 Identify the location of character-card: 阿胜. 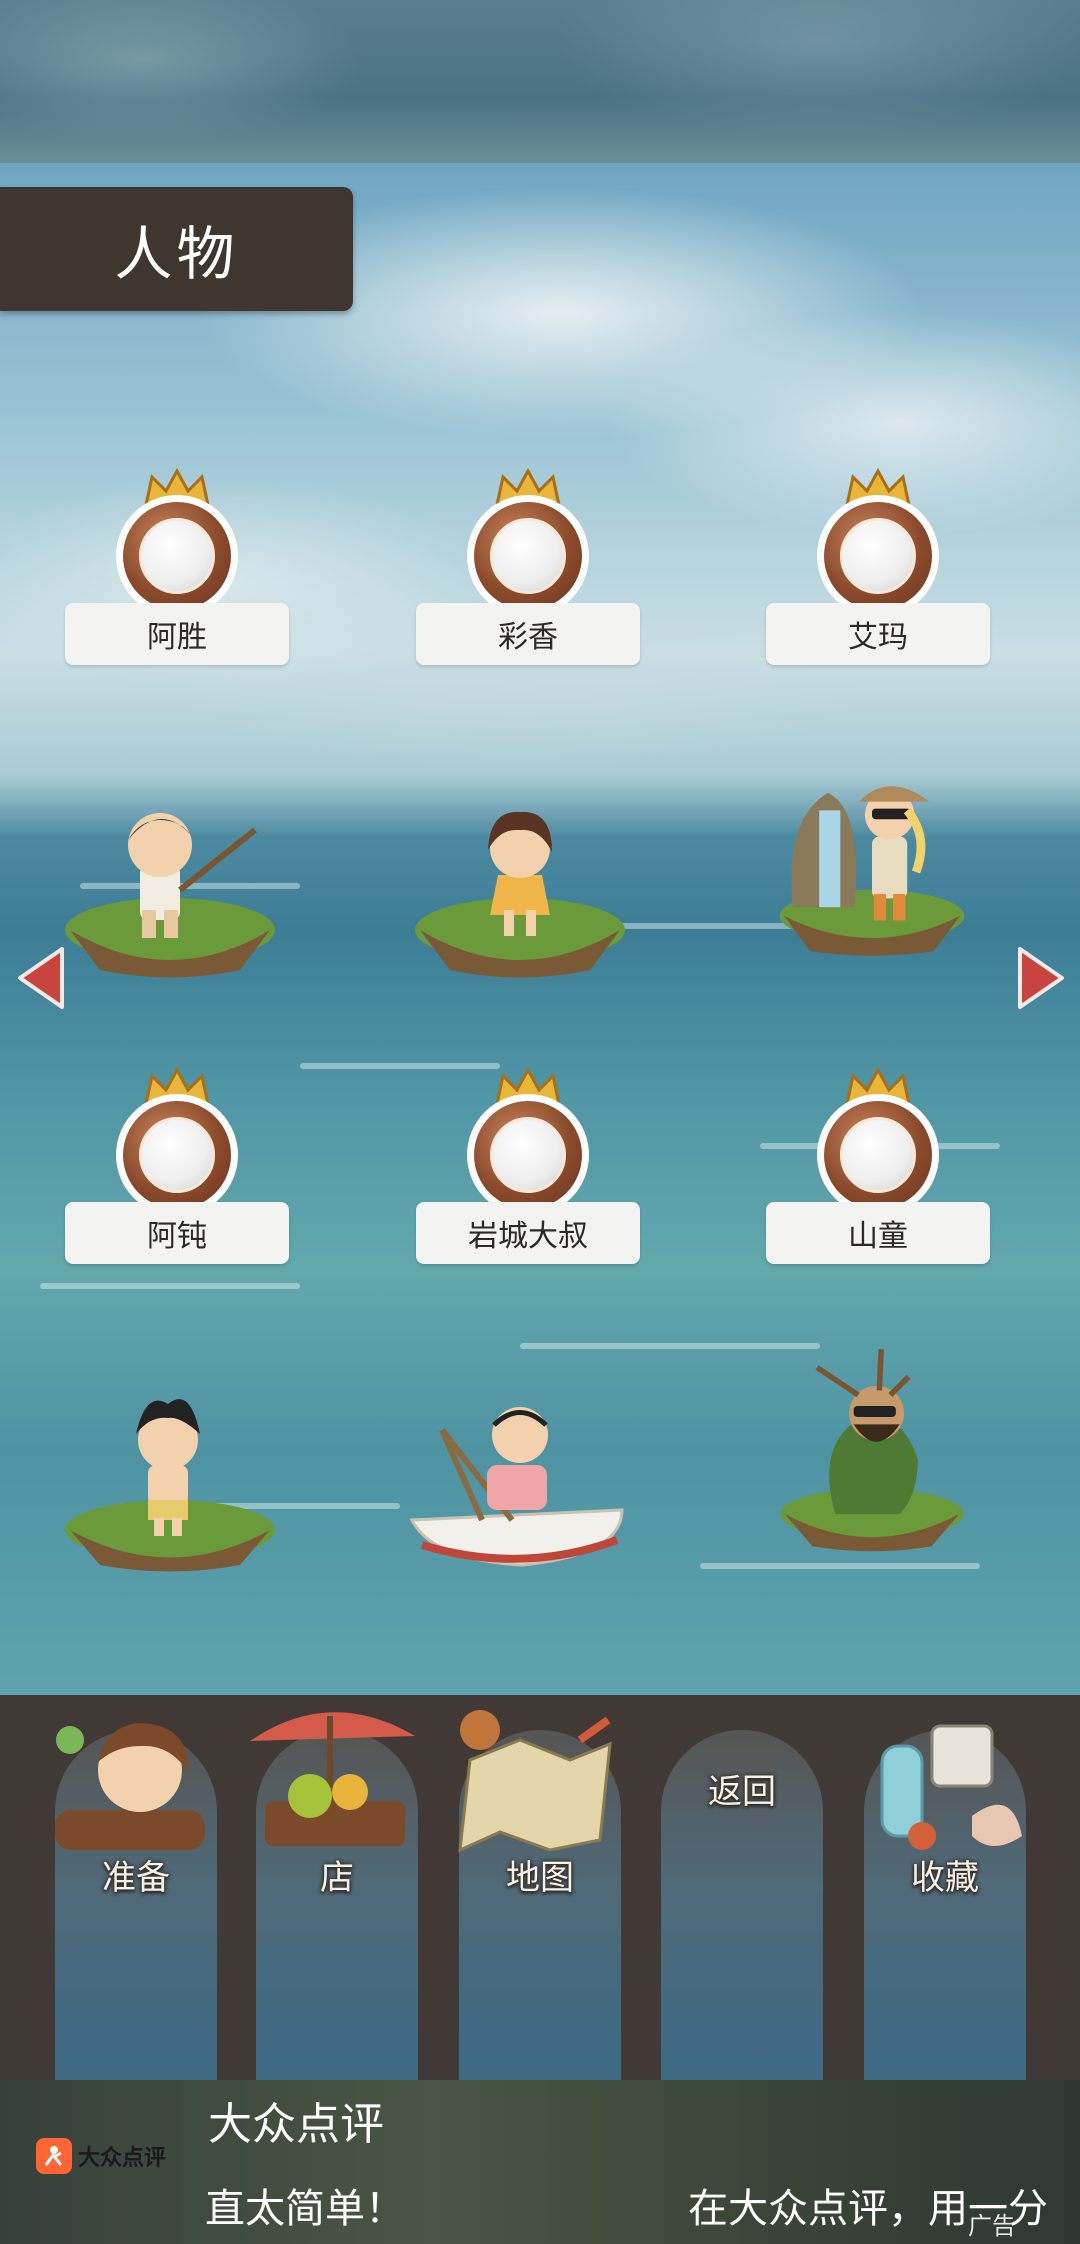
(177, 567).